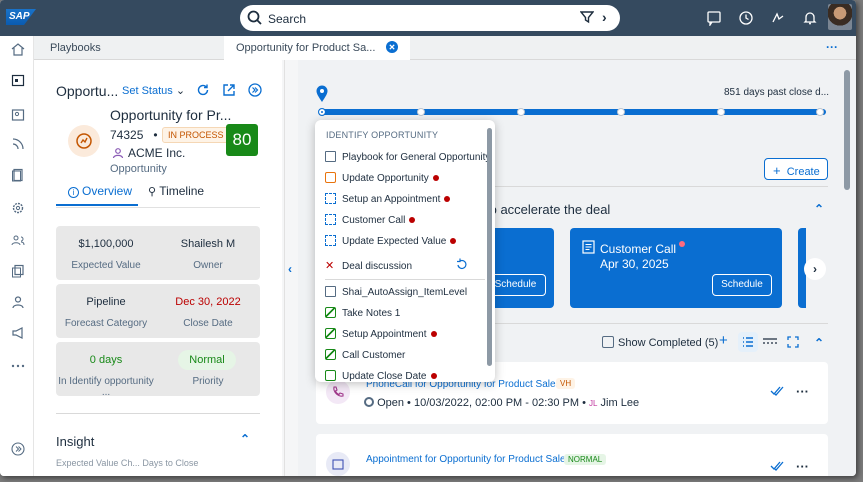 The image size is (863, 482). Describe the element at coordinates (396, 292) in the screenshot. I see `popover-item: Shai_AutoAssign_ItemLevel` at that location.